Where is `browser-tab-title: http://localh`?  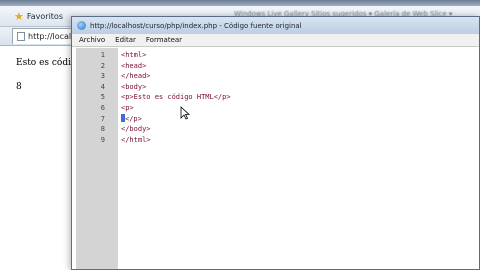
browser-tab-title: http://localh is located at coordinates (50, 36).